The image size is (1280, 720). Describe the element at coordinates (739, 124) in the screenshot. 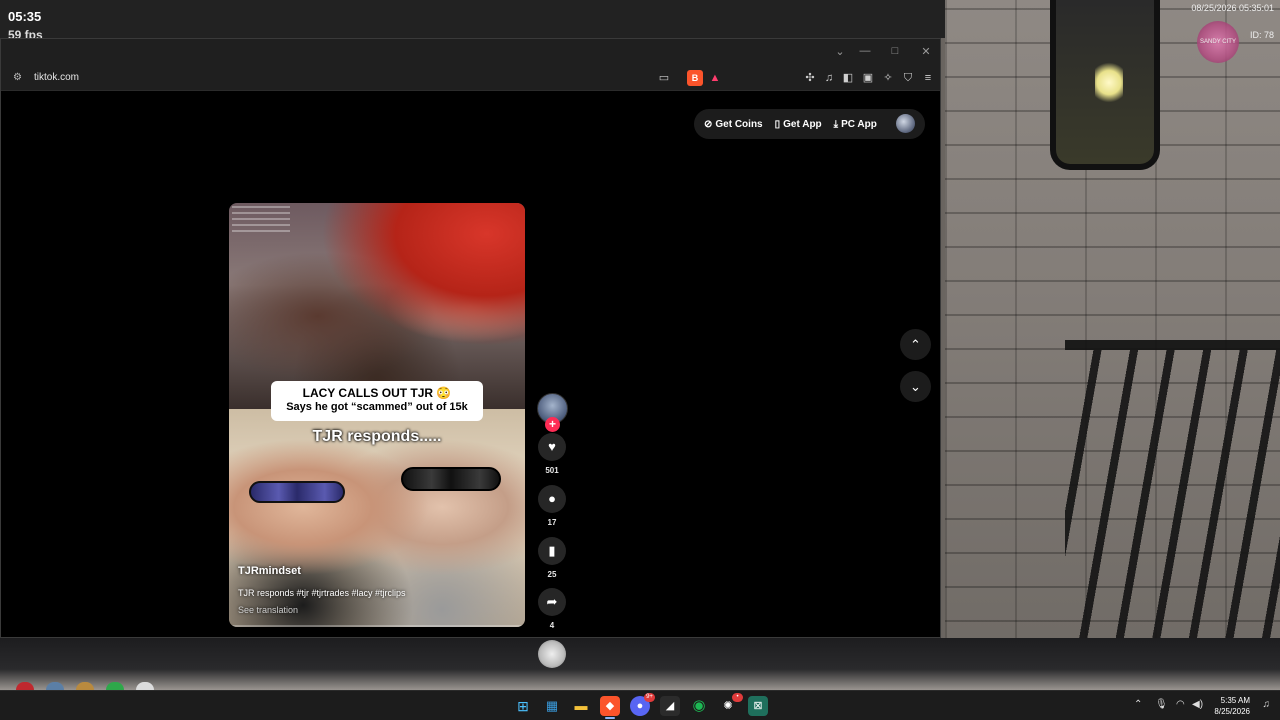

I see `get-coins-label: Get Coins` at that location.